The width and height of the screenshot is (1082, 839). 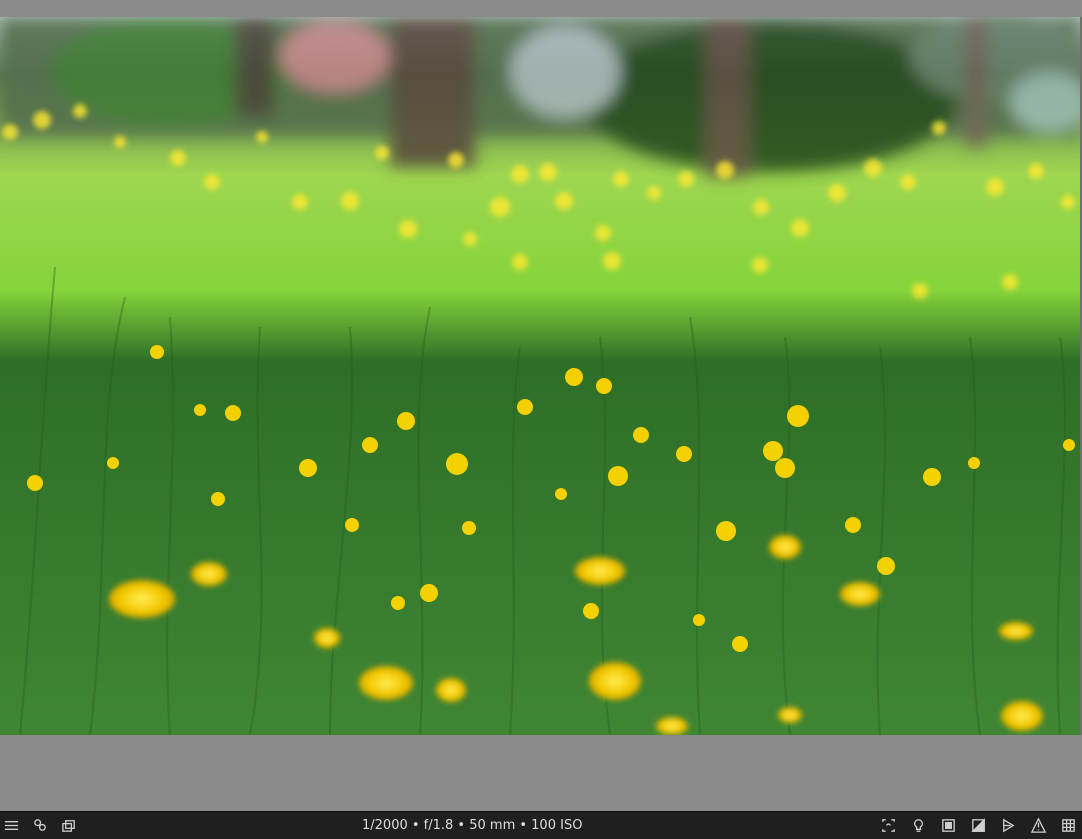 I want to click on softproof-icon, so click(x=978, y=825).